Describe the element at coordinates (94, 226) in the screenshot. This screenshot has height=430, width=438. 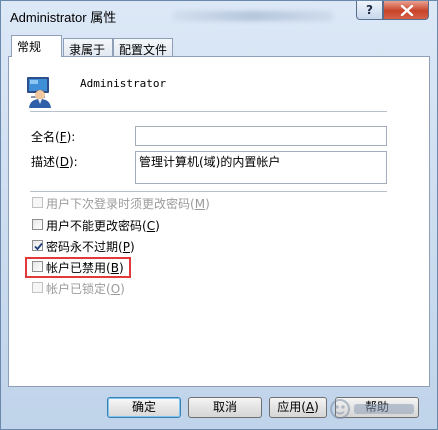
I see `checkbox-label-text: 用户不能更改密码` at that location.